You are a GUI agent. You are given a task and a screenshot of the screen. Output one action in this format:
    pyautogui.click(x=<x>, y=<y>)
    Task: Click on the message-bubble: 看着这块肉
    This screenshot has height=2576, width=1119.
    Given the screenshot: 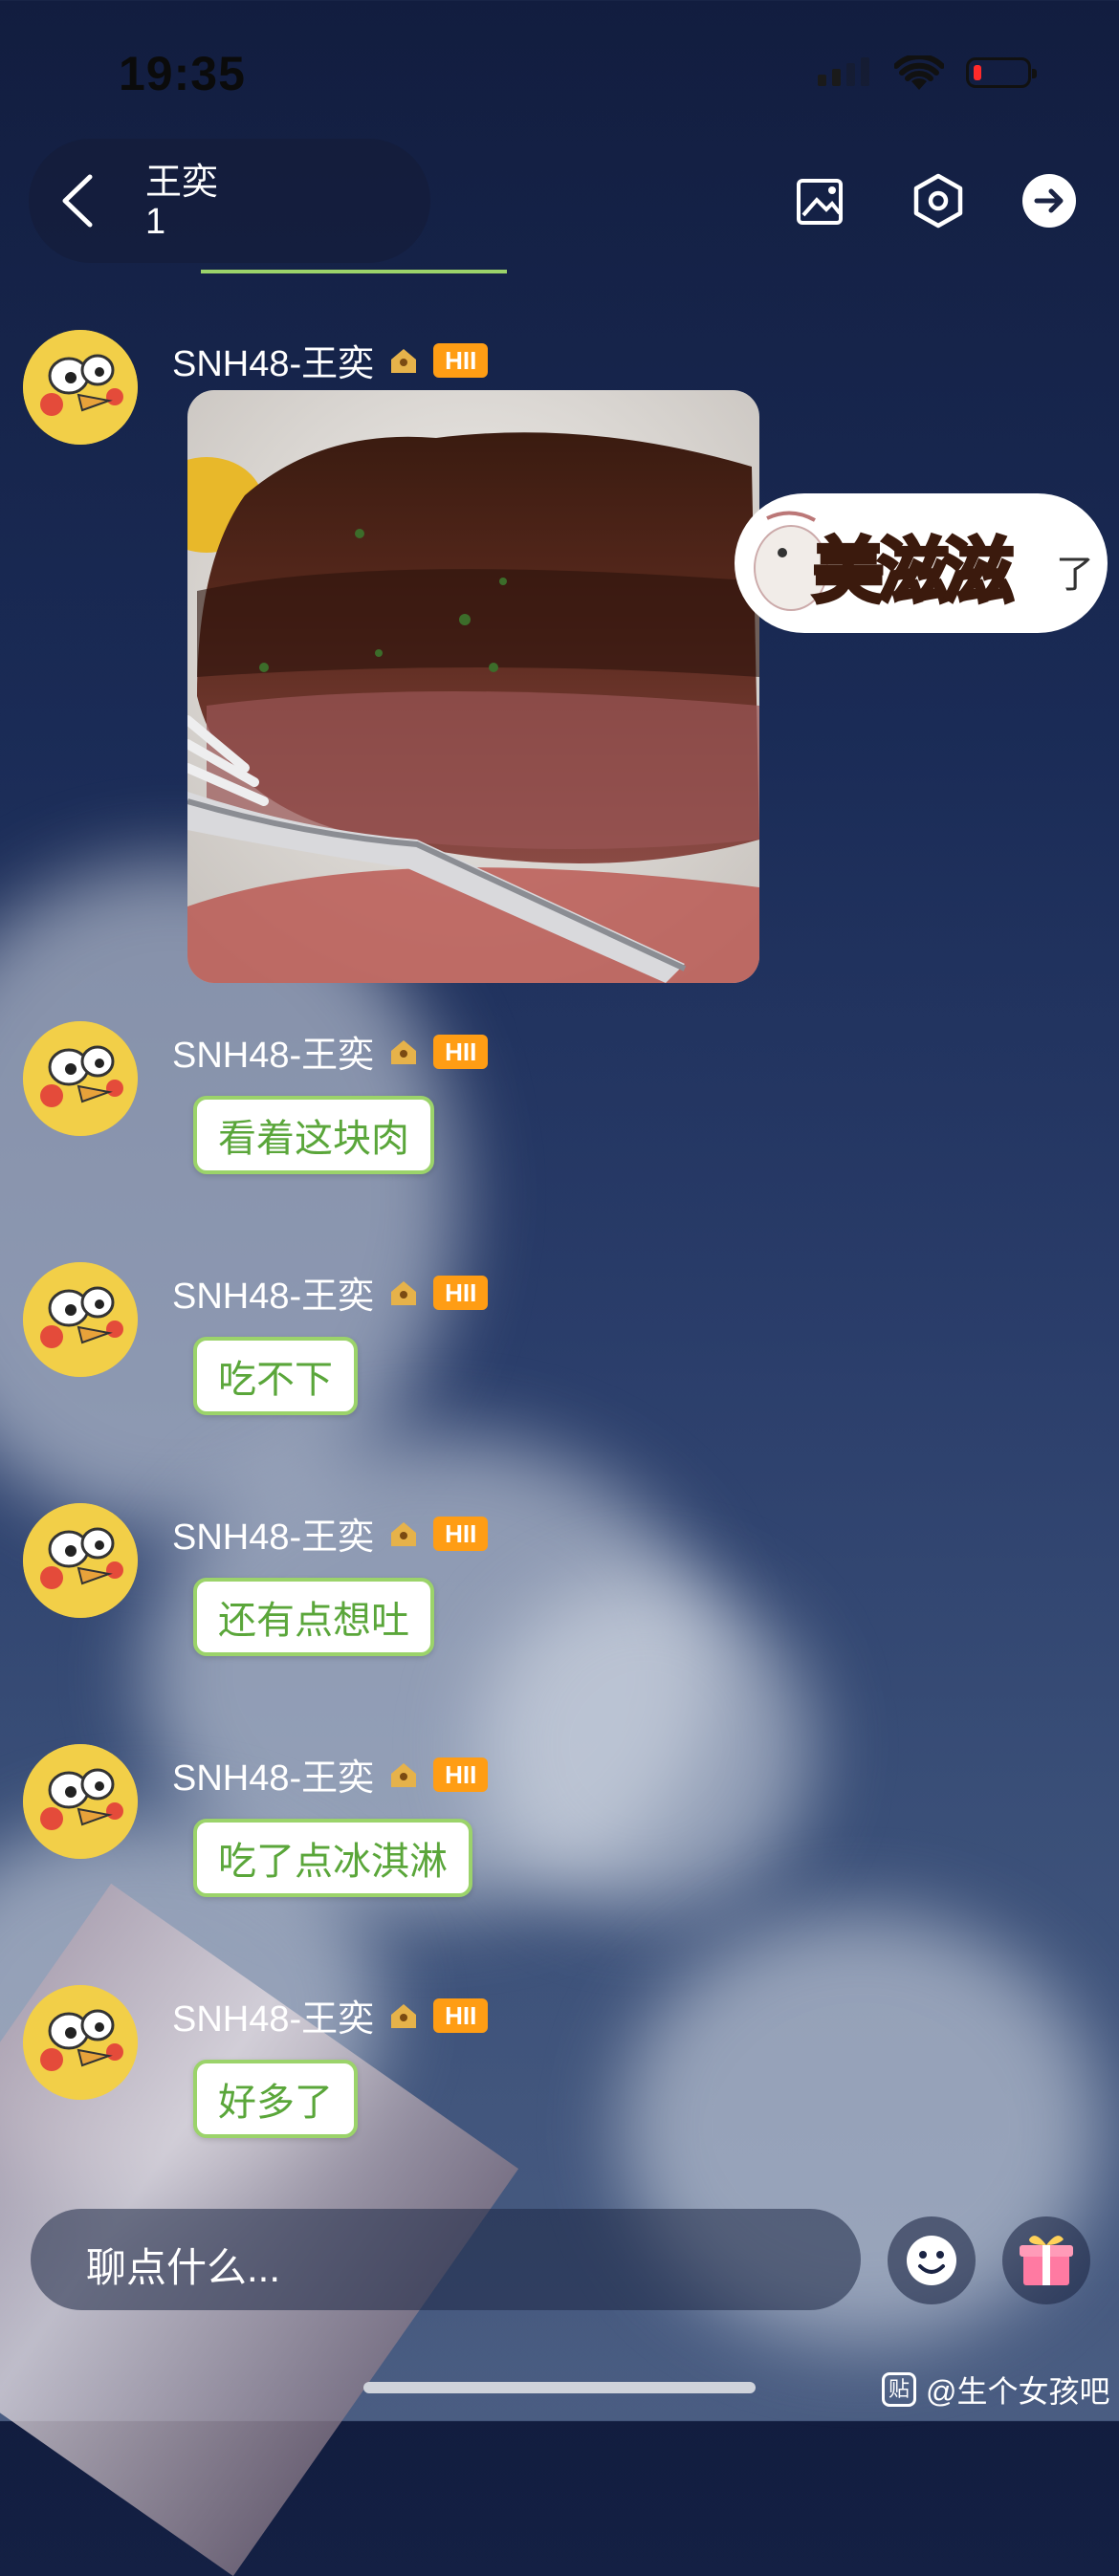 What is the action you would take?
    pyautogui.click(x=314, y=1135)
    